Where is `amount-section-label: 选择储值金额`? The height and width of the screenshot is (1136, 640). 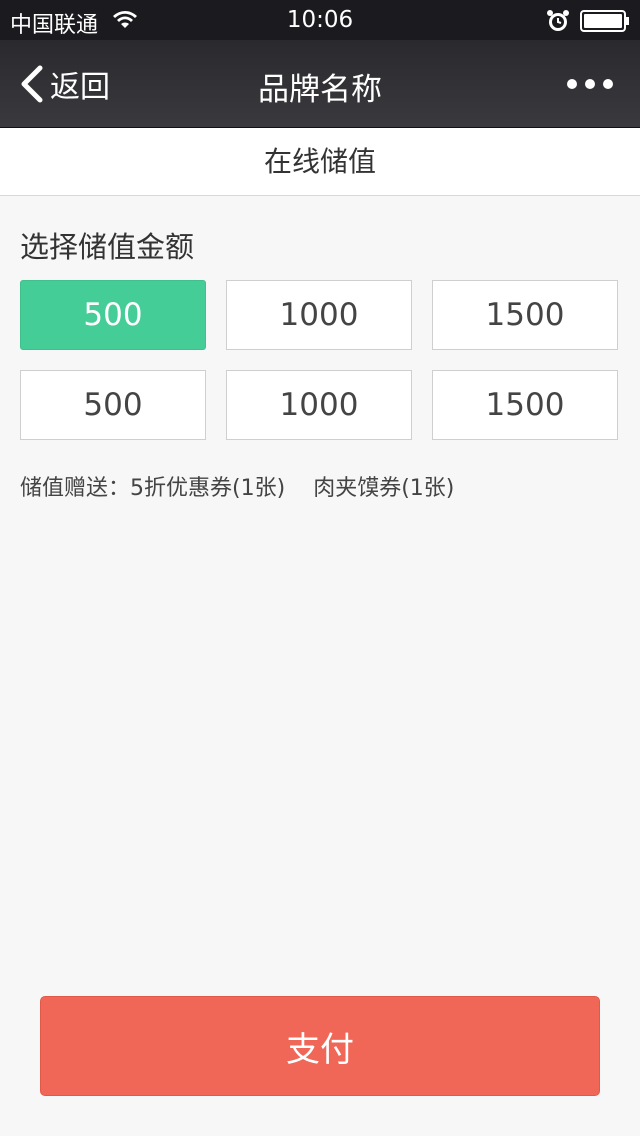
amount-section-label: 选择储值金额 is located at coordinates (107, 247).